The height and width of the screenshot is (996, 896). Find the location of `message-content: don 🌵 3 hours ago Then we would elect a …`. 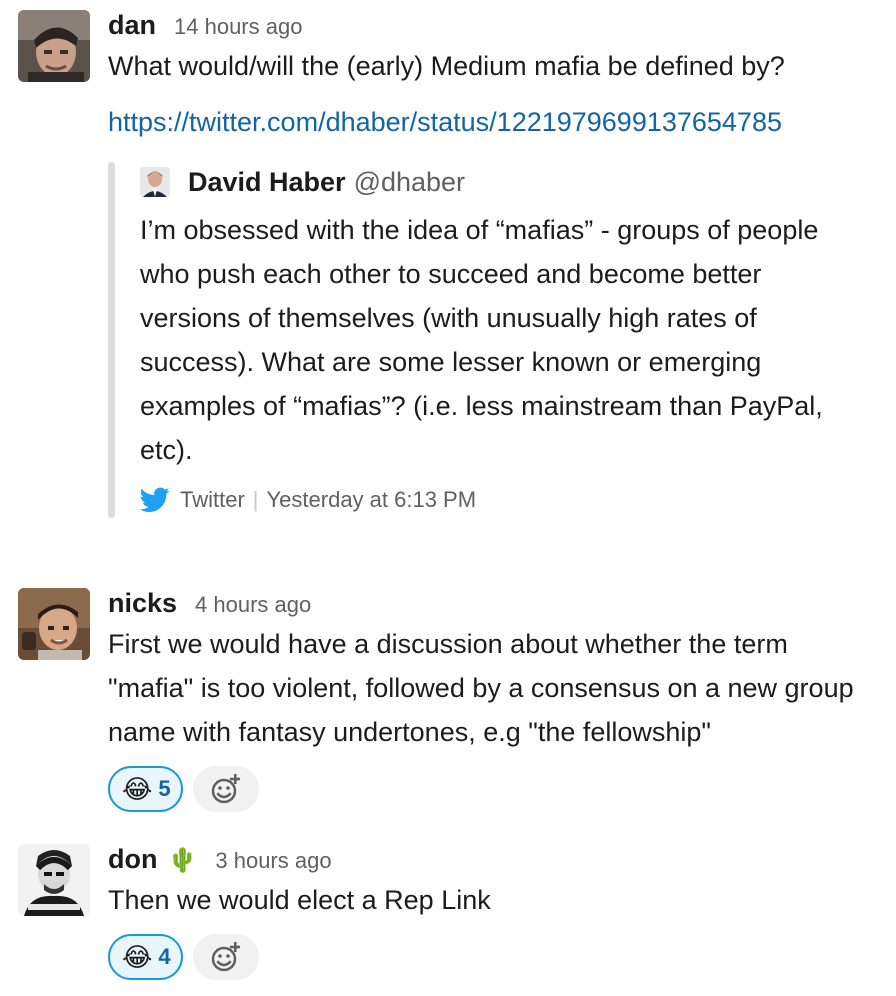

message-content: don 🌵 3 hours ago Then we would elect a … is located at coordinates (497, 912).